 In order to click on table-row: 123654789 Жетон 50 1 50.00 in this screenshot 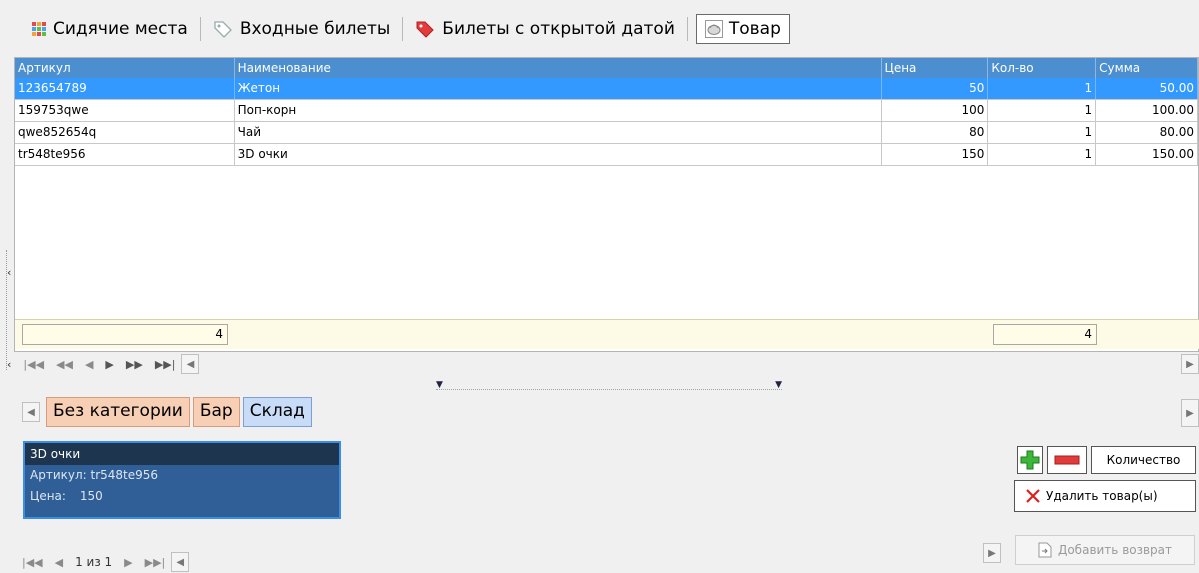, I will do `click(606, 89)`.